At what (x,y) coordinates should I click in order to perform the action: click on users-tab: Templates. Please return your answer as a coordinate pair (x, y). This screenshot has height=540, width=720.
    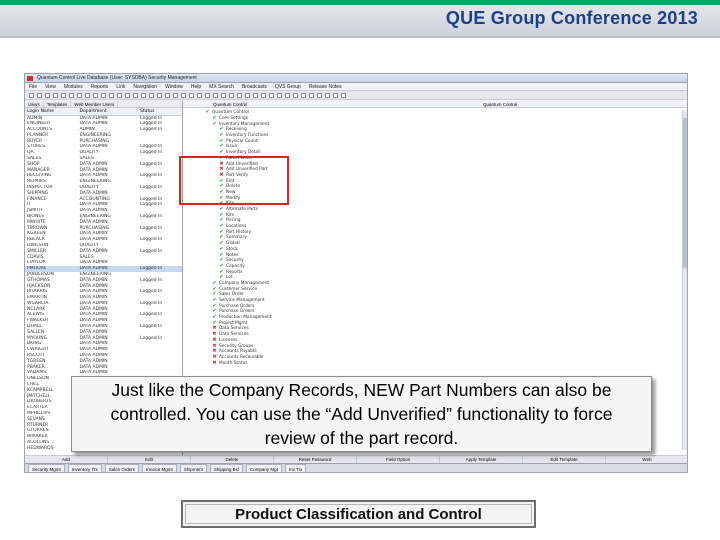
    Looking at the image, I should click on (58, 104).